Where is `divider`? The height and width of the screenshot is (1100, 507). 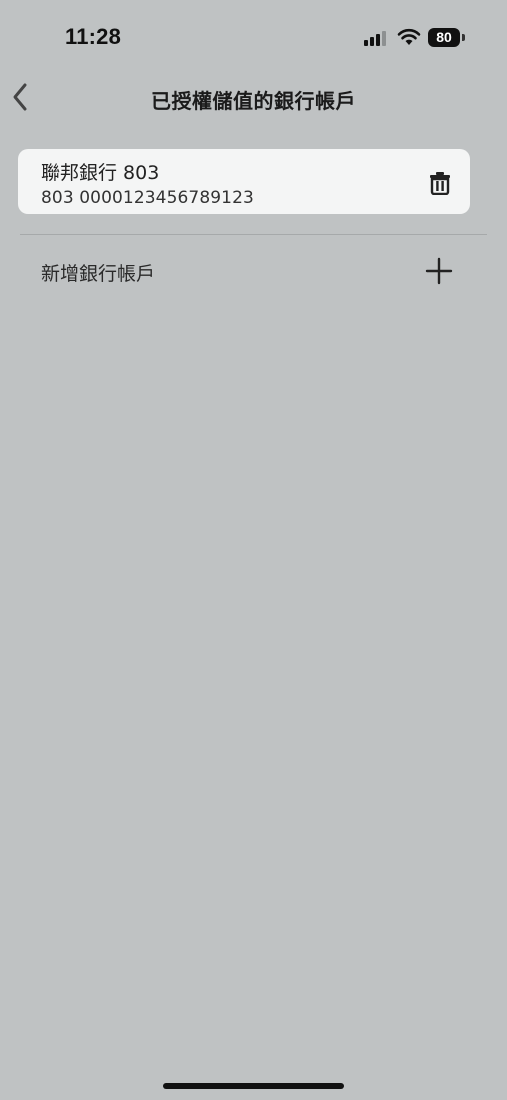 divider is located at coordinates (253, 234).